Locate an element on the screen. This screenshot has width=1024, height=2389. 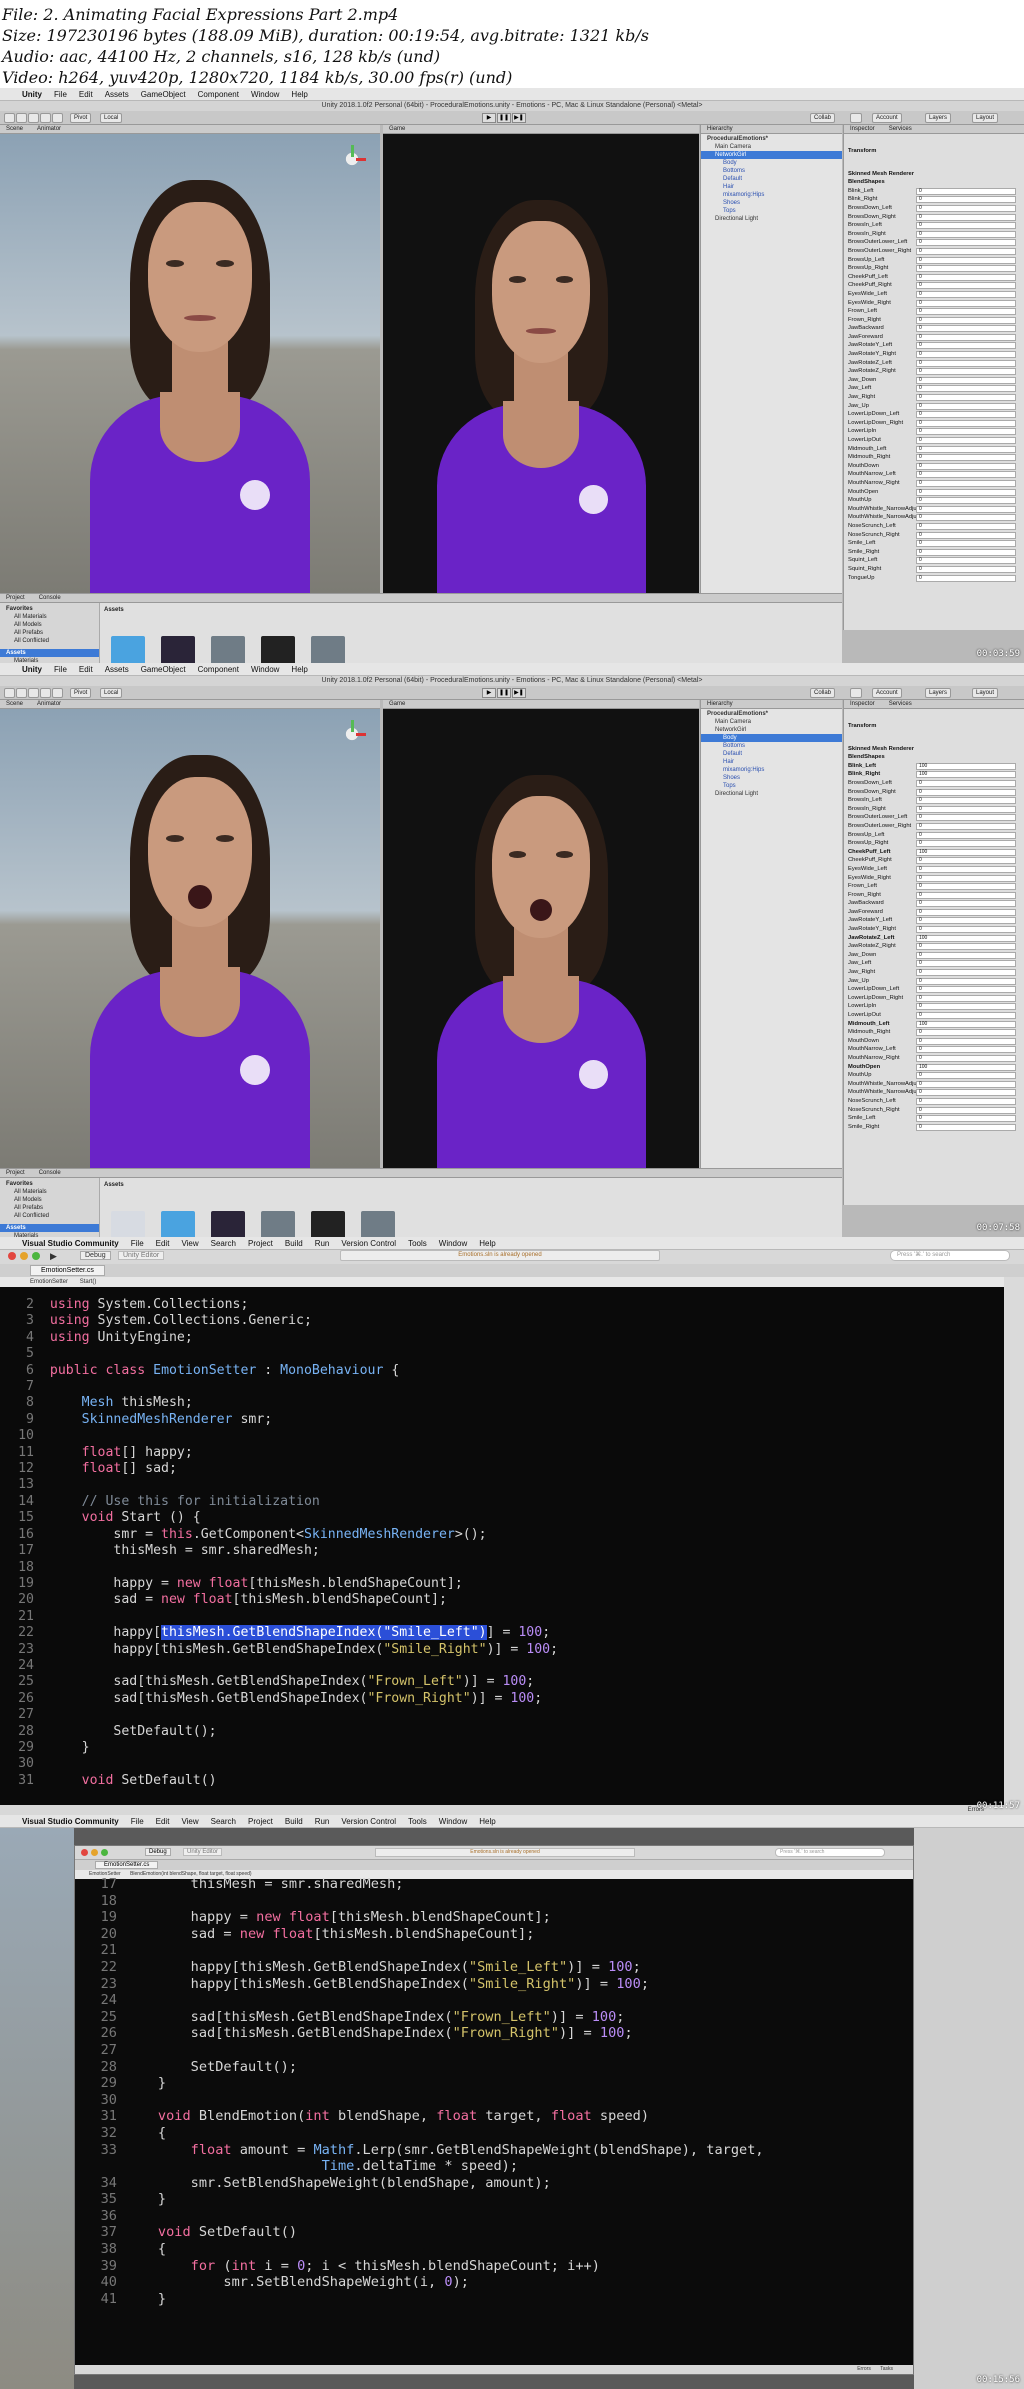
menu-help: Help is located at coordinates (487, 1243).